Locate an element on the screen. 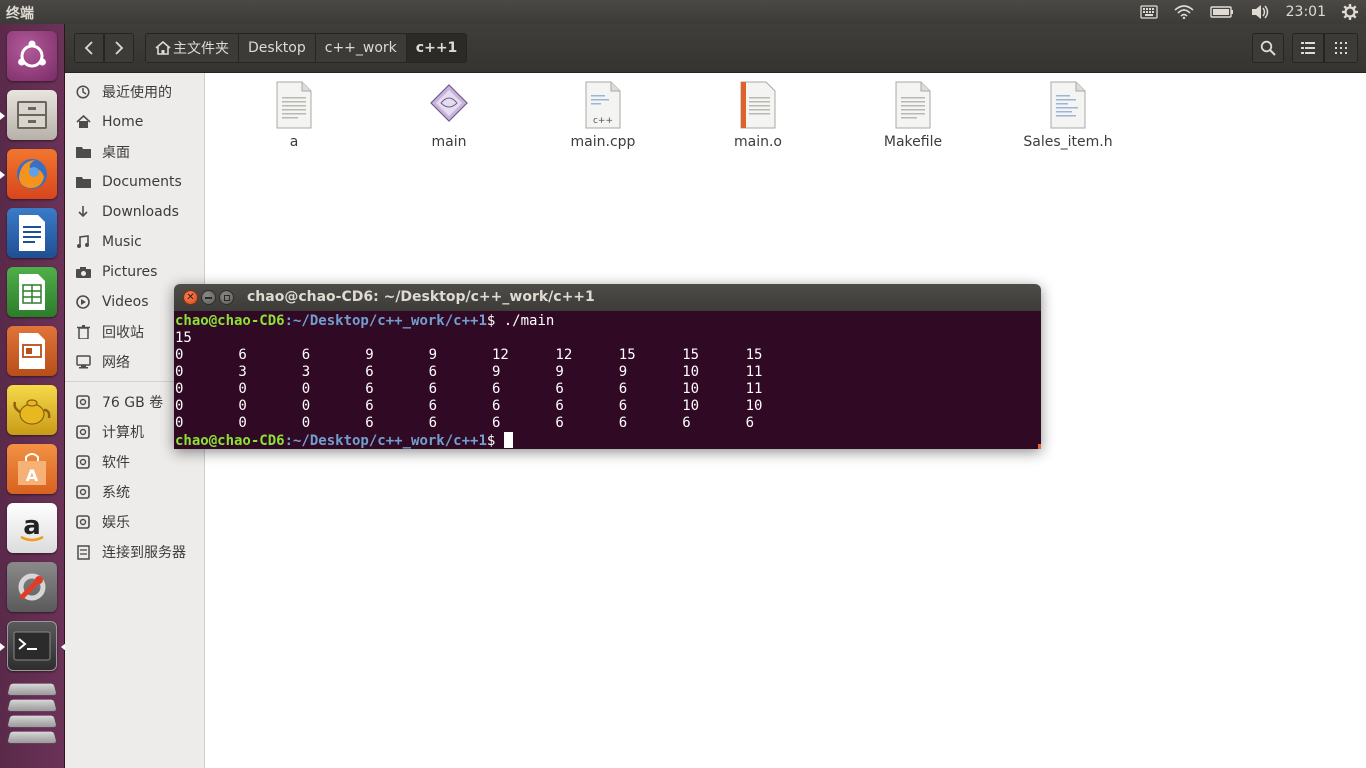  path-crumb-home: 主文件夹 is located at coordinates (192, 48).